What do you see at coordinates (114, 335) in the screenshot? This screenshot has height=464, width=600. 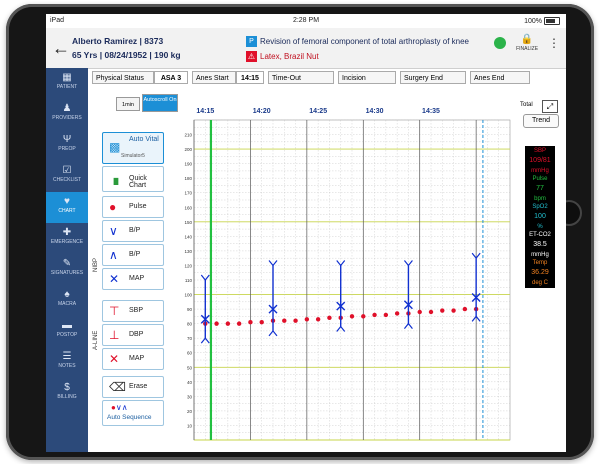 I see `dbp-t-icon: ⊥` at bounding box center [114, 335].